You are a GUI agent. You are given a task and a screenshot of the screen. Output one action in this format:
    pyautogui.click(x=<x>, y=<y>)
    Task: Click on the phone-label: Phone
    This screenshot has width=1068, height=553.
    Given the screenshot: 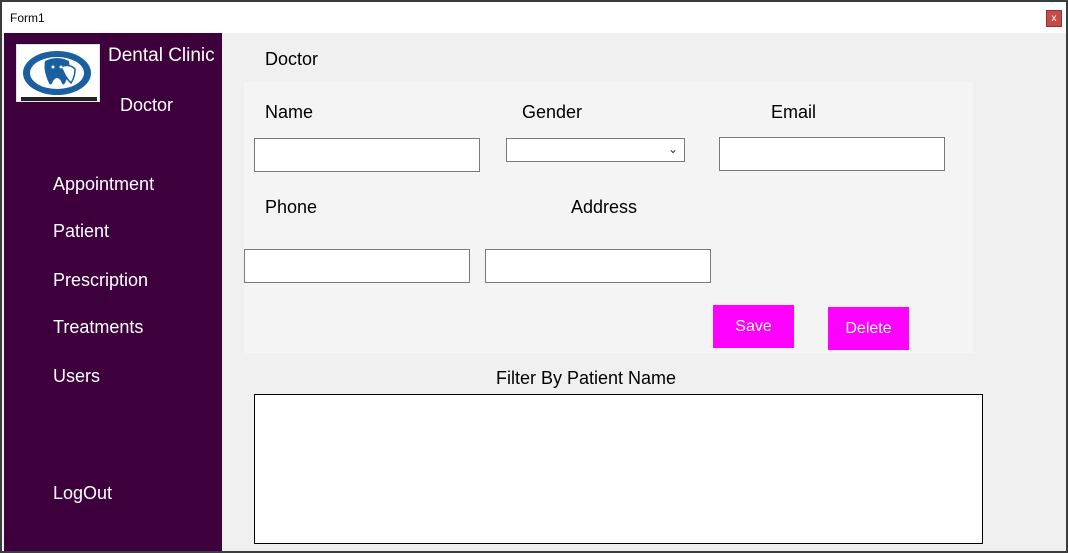 What is the action you would take?
    pyautogui.click(x=291, y=207)
    